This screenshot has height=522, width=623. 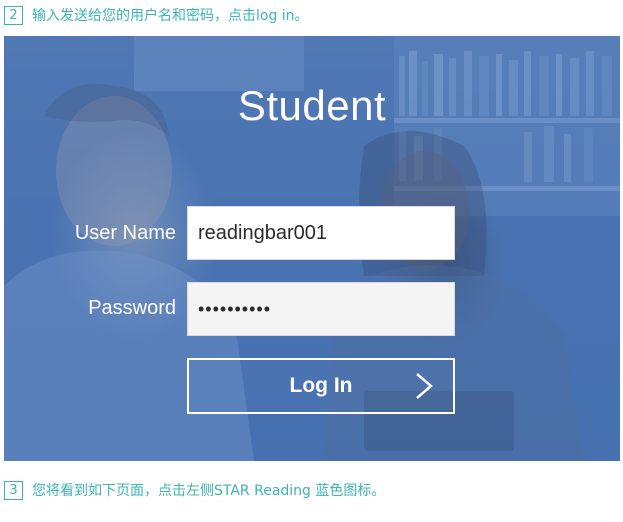 What do you see at coordinates (424, 386) in the screenshot?
I see `chevron-right-icon` at bounding box center [424, 386].